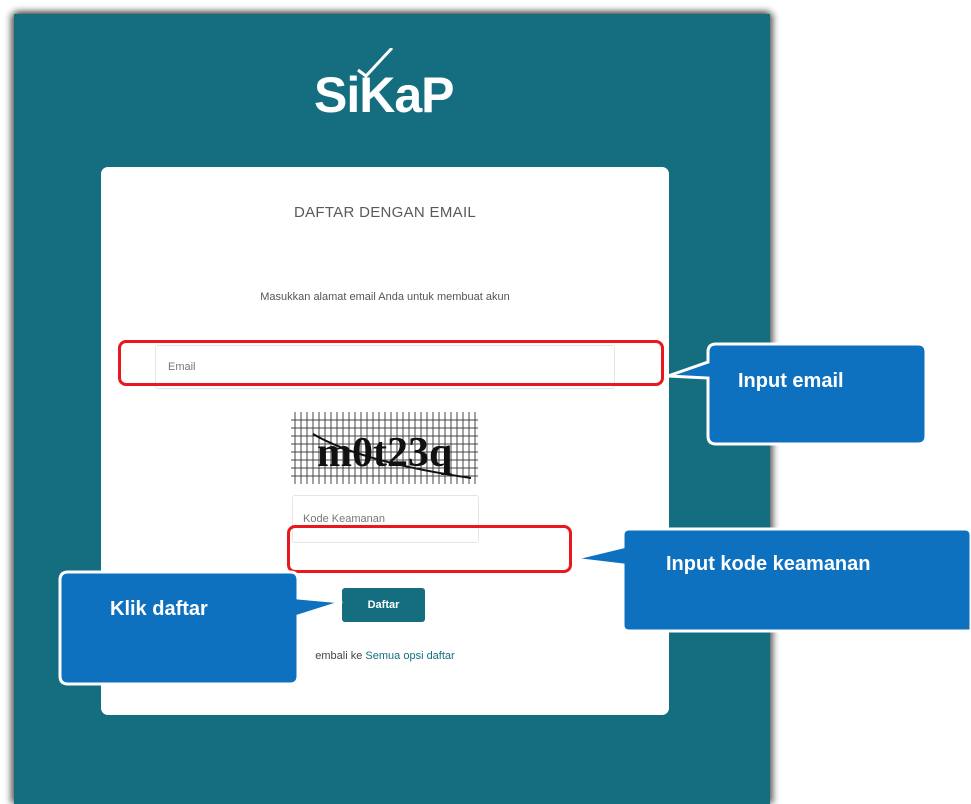 The width and height of the screenshot is (971, 804). What do you see at coordinates (429, 549) in the screenshot?
I see `security-code-highlight` at bounding box center [429, 549].